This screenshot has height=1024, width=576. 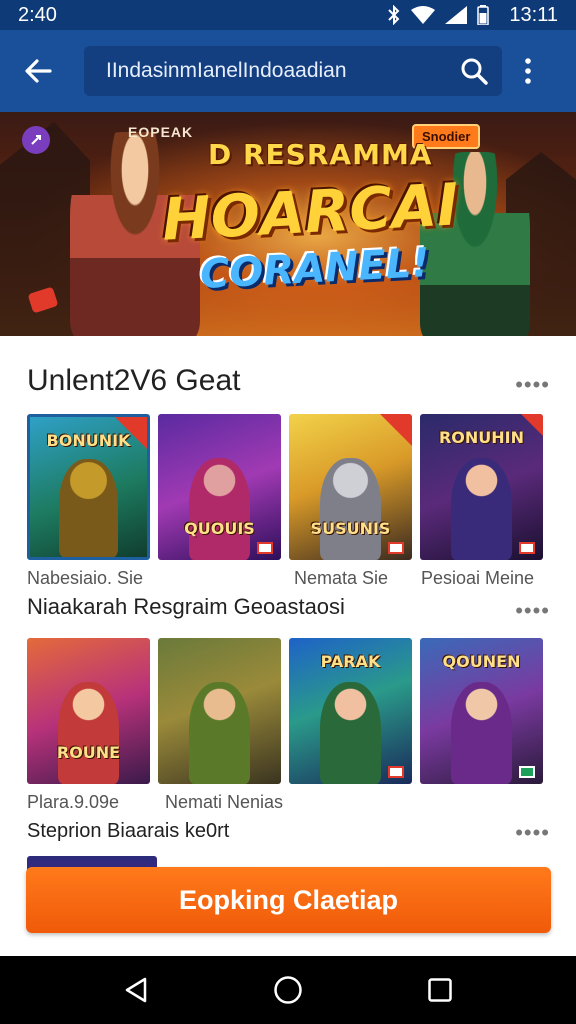 I want to click on back-arrow-icon, so click(x=38, y=71).